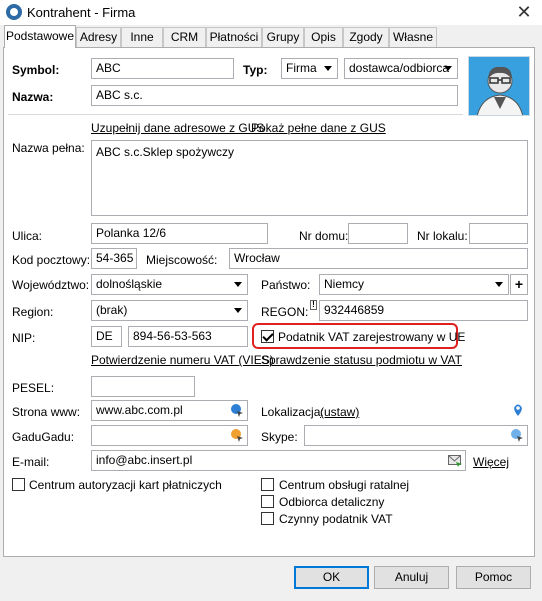 This screenshot has width=542, height=601. What do you see at coordinates (518, 410) in the screenshot?
I see `map-pin-icon` at bounding box center [518, 410].